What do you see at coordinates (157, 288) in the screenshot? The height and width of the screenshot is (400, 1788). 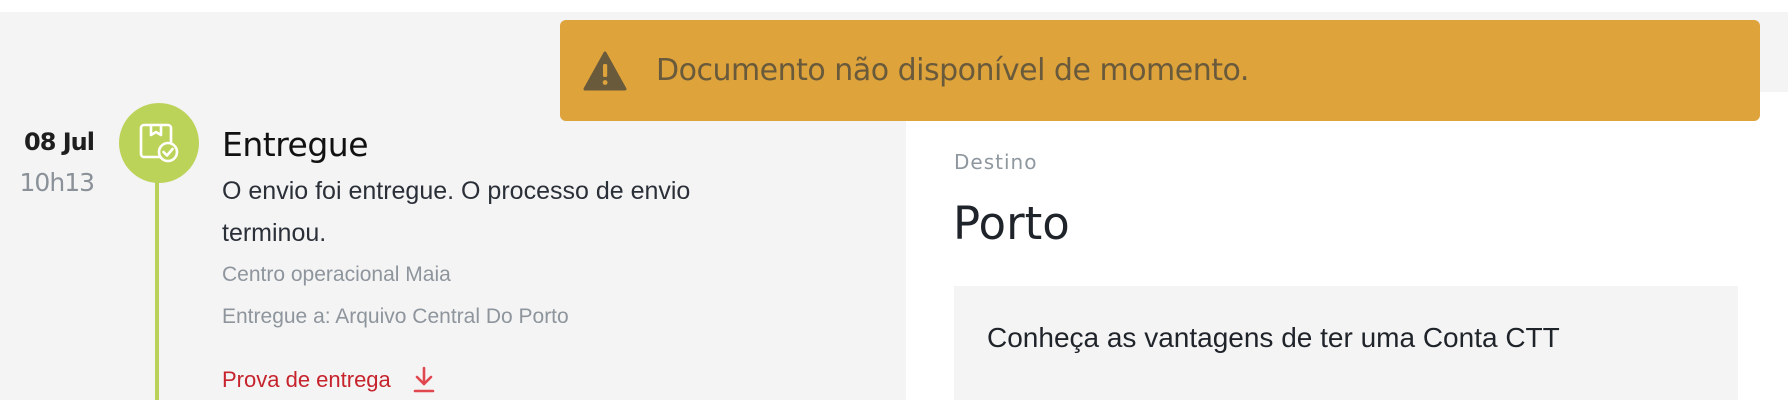 I see `timeline-line` at bounding box center [157, 288].